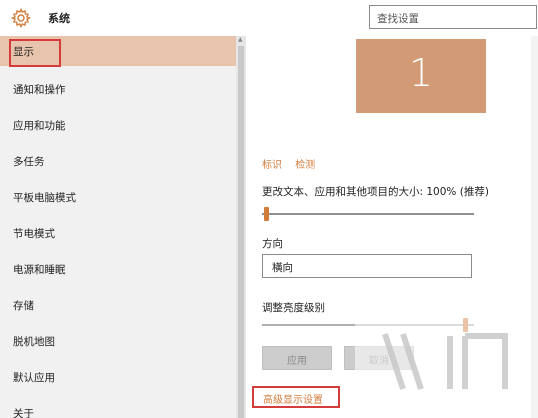 This screenshot has height=418, width=538. Describe the element at coordinates (34, 234) in the screenshot. I see `sidebar-item-label: 节电模式` at that location.